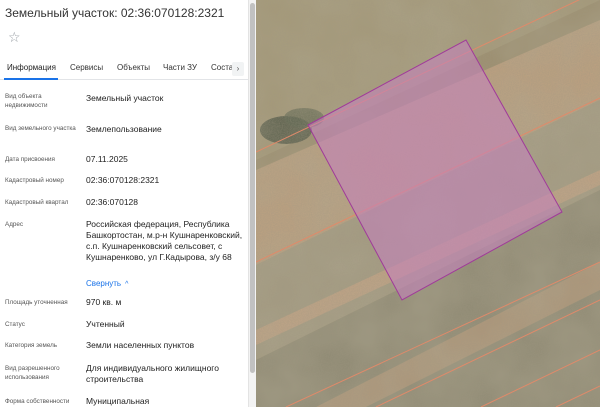  Describe the element at coordinates (15, 37) in the screenshot. I see `star-icon: ☆` at that location.